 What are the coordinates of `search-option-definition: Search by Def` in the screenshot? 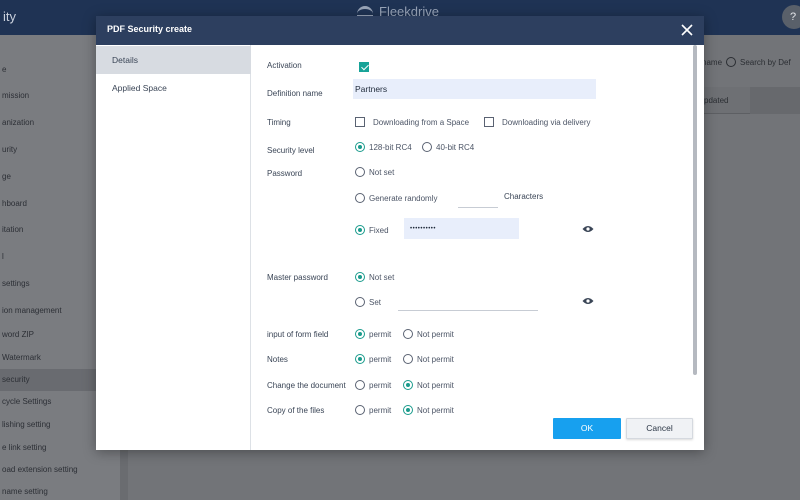 It's located at (765, 62).